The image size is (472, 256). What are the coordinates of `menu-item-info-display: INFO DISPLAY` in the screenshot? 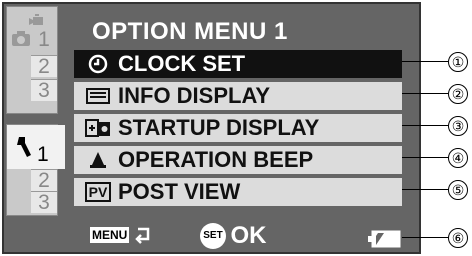 It's located at (238, 96).